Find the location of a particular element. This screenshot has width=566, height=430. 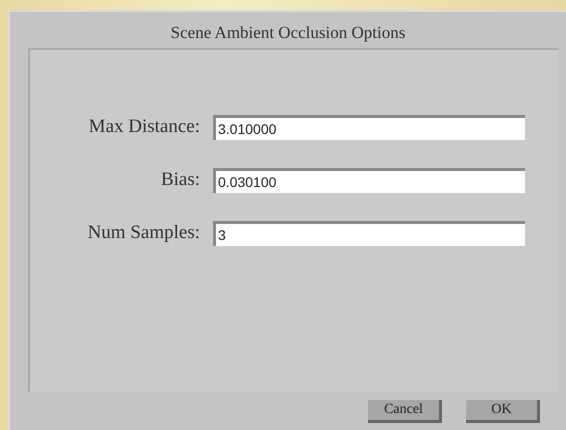

input-field: 3 is located at coordinates (369, 233).